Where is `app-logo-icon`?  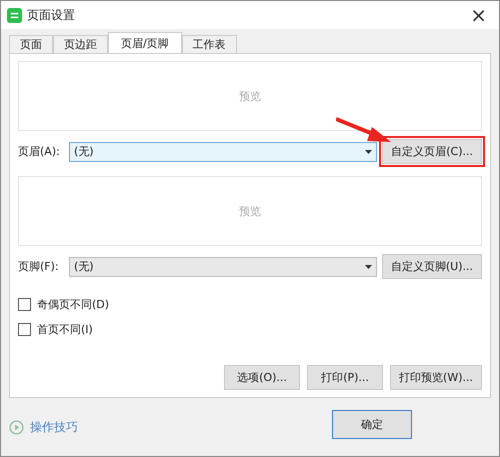
app-logo-icon is located at coordinates (14, 15).